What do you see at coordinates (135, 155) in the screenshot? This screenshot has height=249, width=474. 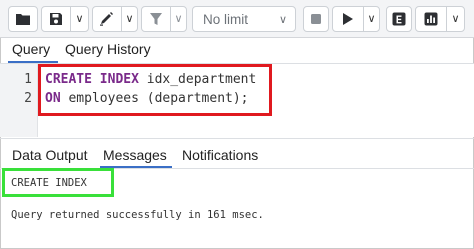 I see `tab-messages: Messages` at bounding box center [135, 155].